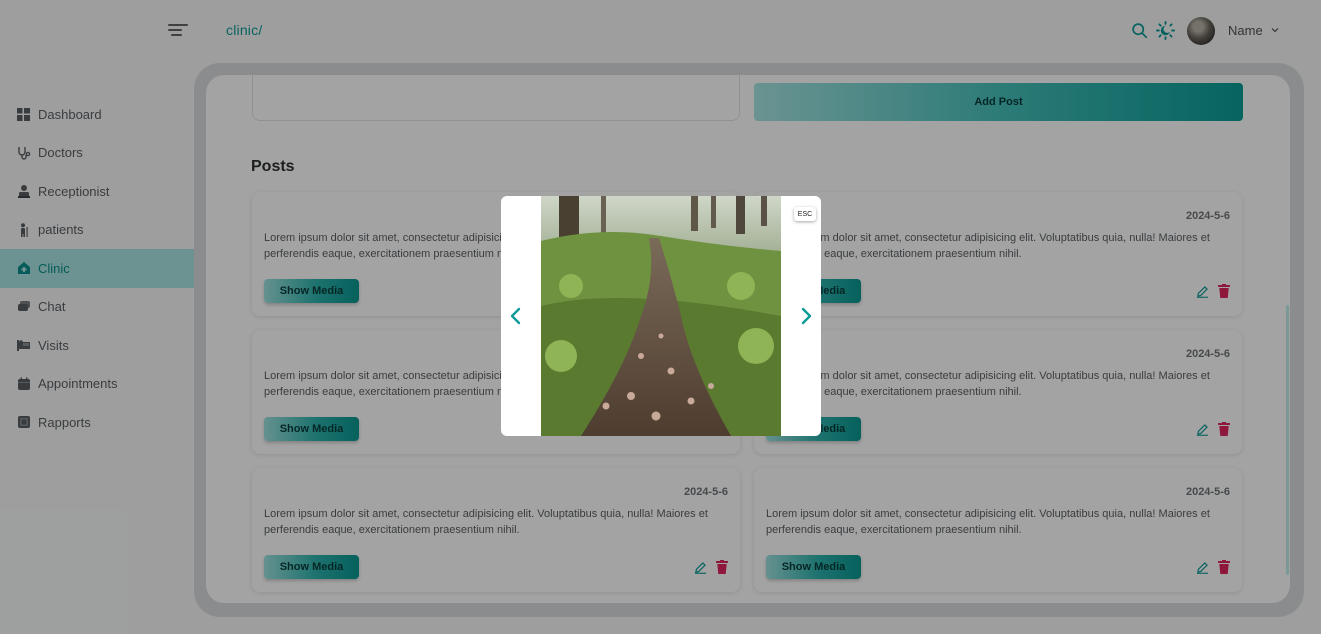  What do you see at coordinates (516, 316) in the screenshot?
I see `chevron-left-icon` at bounding box center [516, 316].